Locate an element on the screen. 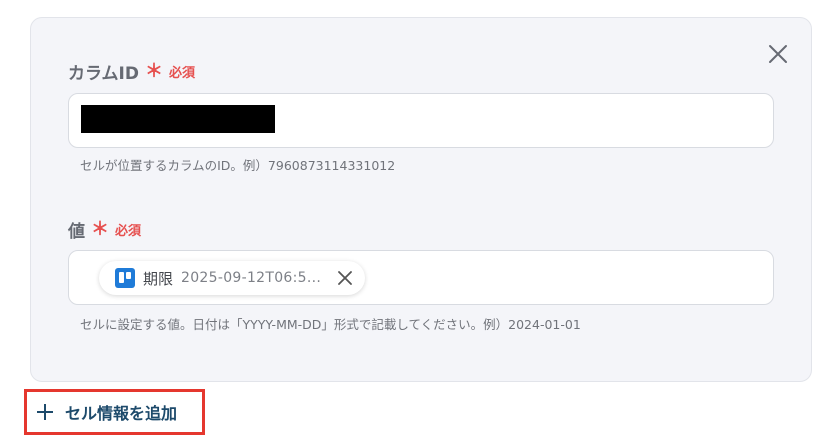 The height and width of the screenshot is (438, 830). value-label-row: 値 ＊ 必須 is located at coordinates (104, 229).